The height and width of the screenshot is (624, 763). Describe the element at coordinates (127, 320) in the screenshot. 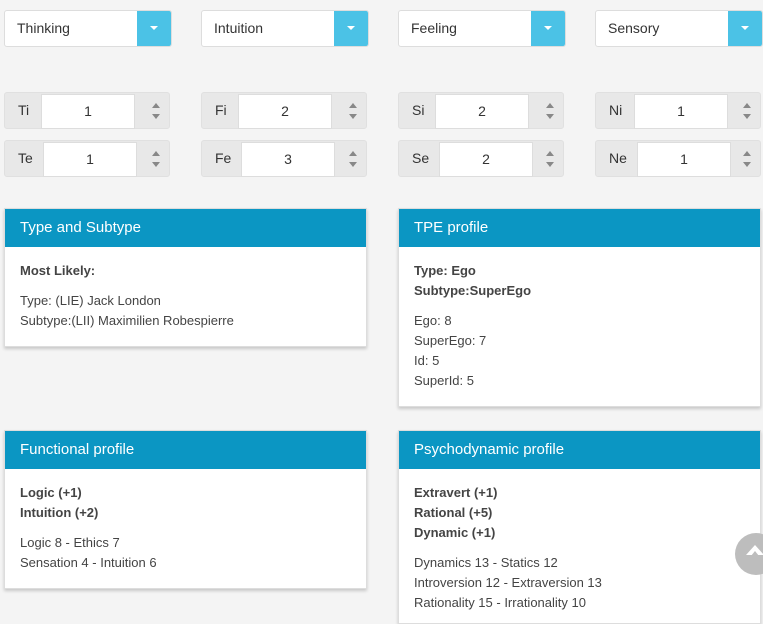

I see `card-line: Subtype:(LII) Maximilien Robespierre` at that location.